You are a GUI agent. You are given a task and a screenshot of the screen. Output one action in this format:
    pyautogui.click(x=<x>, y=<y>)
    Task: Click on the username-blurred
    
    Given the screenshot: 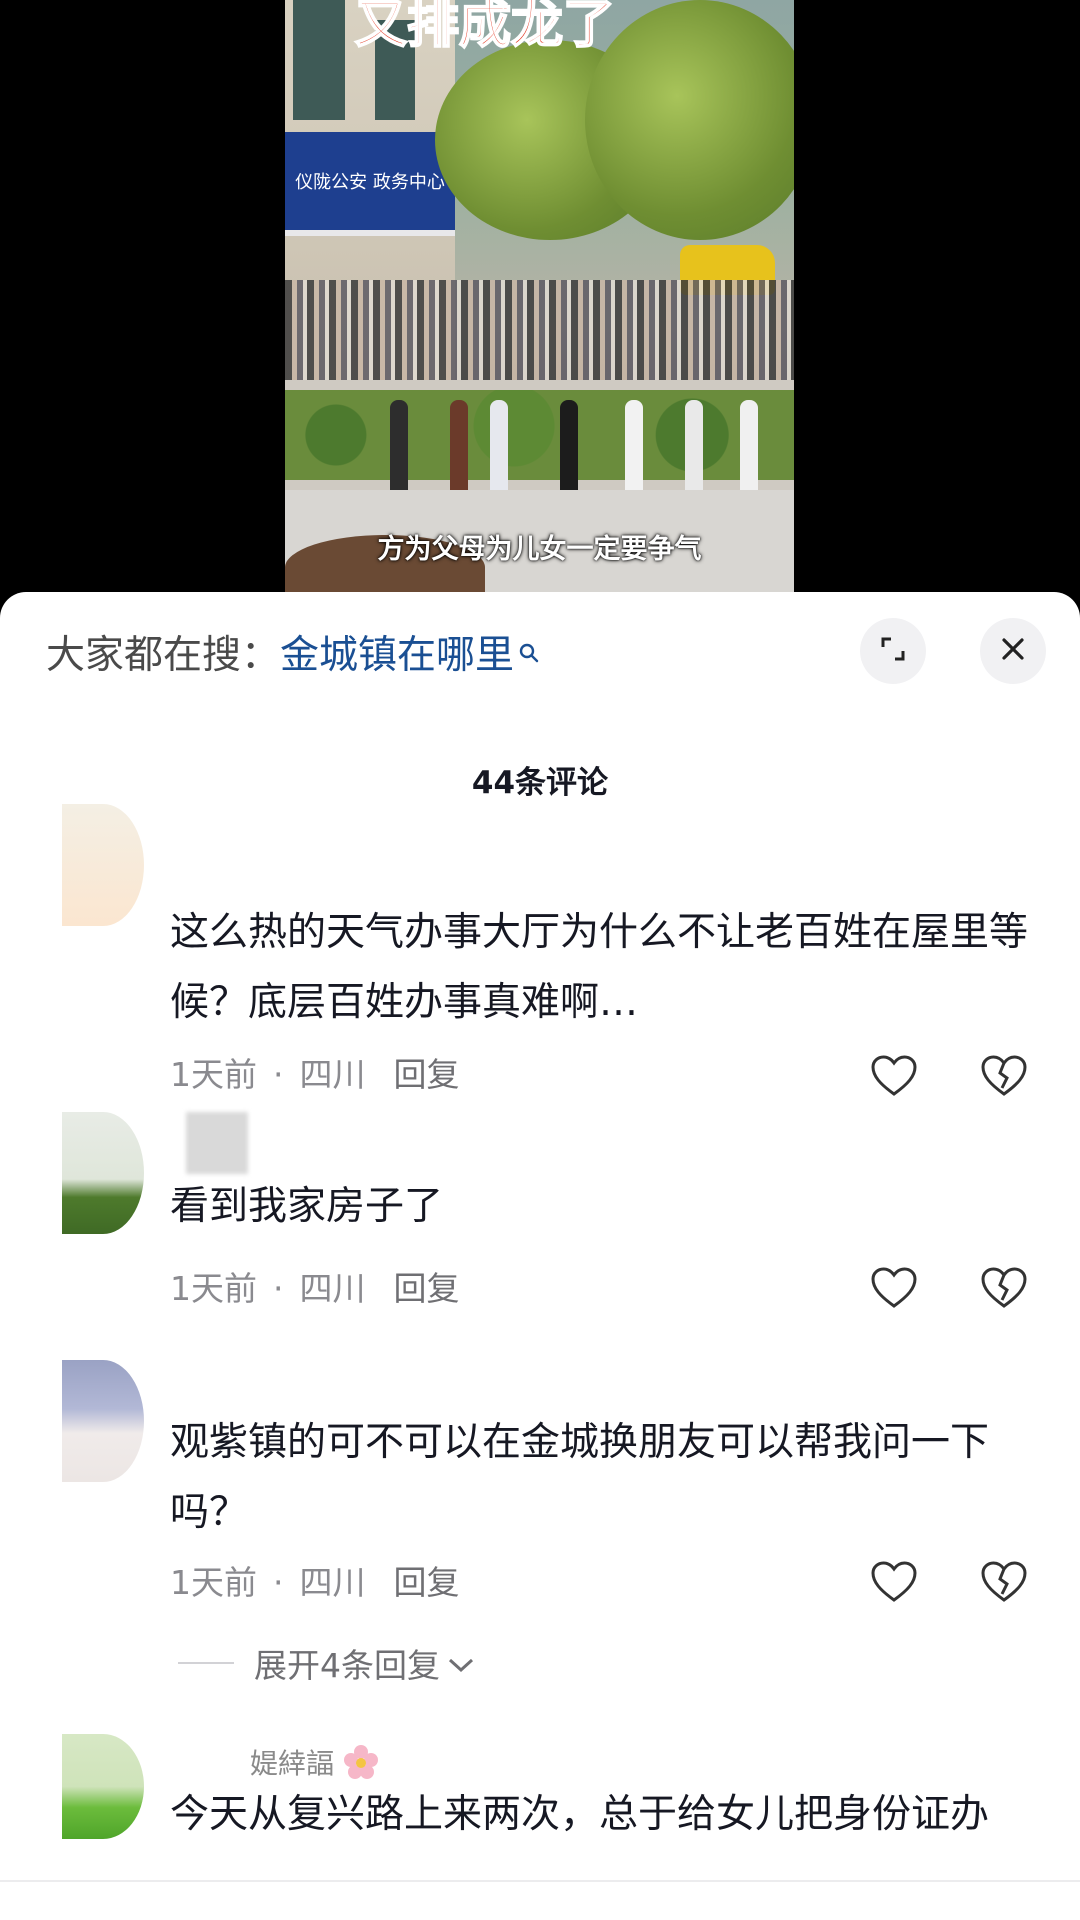 What is the action you would take?
    pyautogui.click(x=217, y=1143)
    